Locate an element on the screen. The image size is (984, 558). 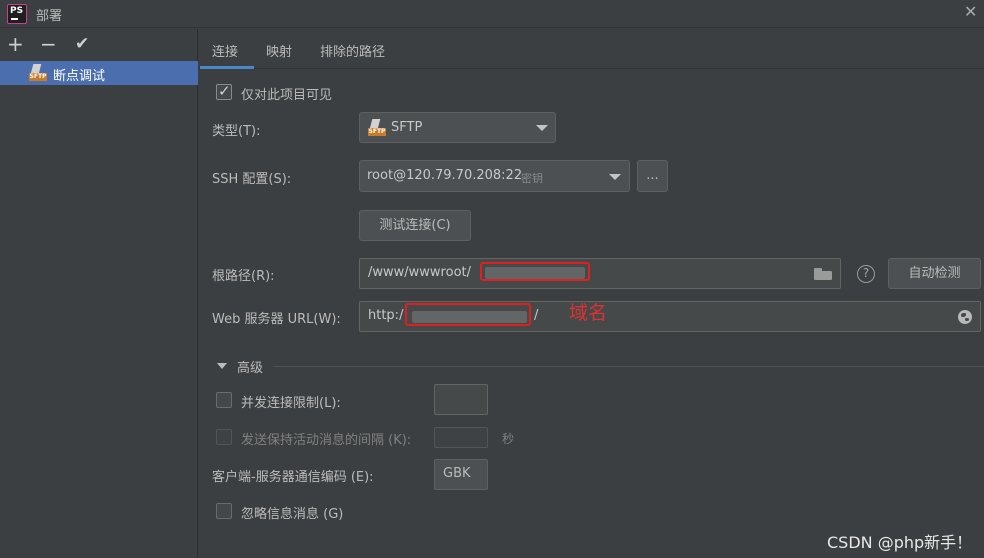
folder-icon is located at coordinates (823, 274).